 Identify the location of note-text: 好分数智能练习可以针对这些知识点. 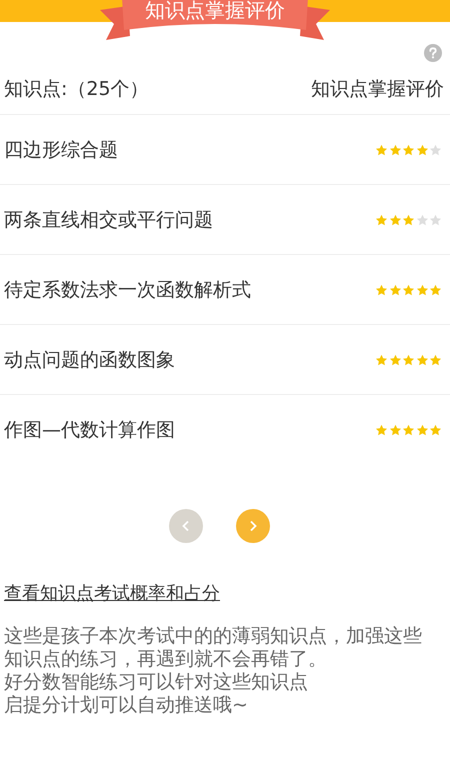
(156, 682).